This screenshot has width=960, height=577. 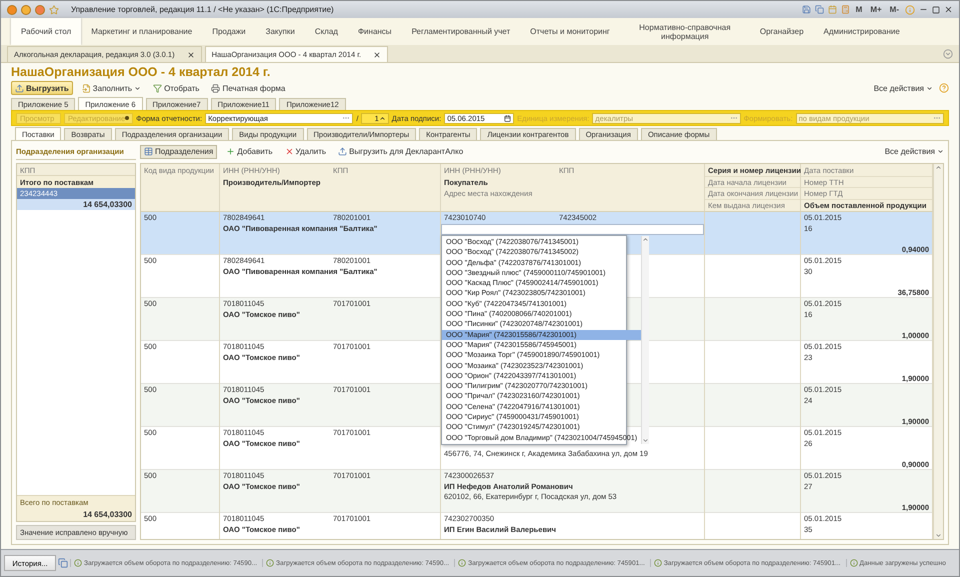 What do you see at coordinates (203, 9) in the screenshot?
I see `window-title: Управление торговлей, редакция 11.1 / <Не указан> (1С:Предприятие)` at bounding box center [203, 9].